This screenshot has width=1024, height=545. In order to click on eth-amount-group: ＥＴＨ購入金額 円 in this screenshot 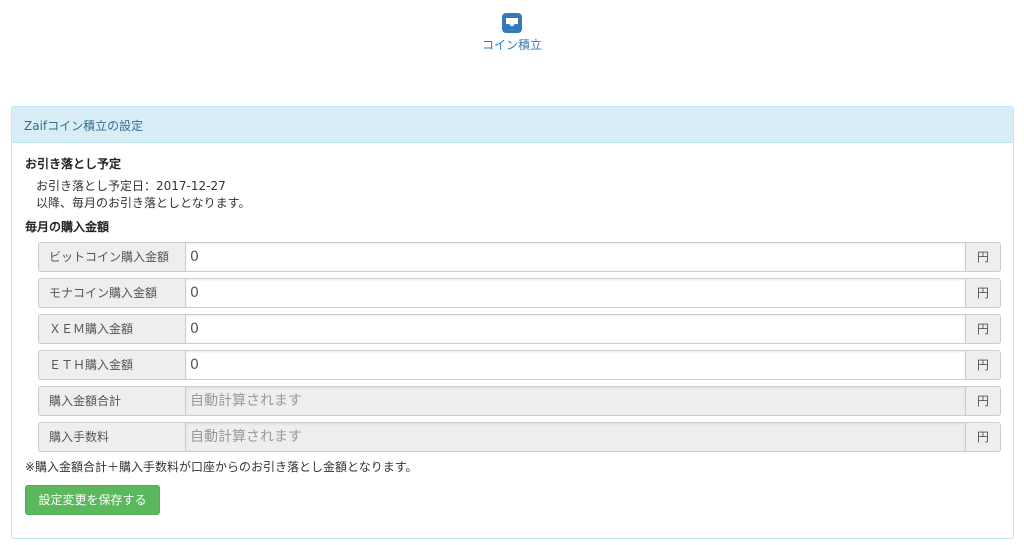, I will do `click(519, 365)`.